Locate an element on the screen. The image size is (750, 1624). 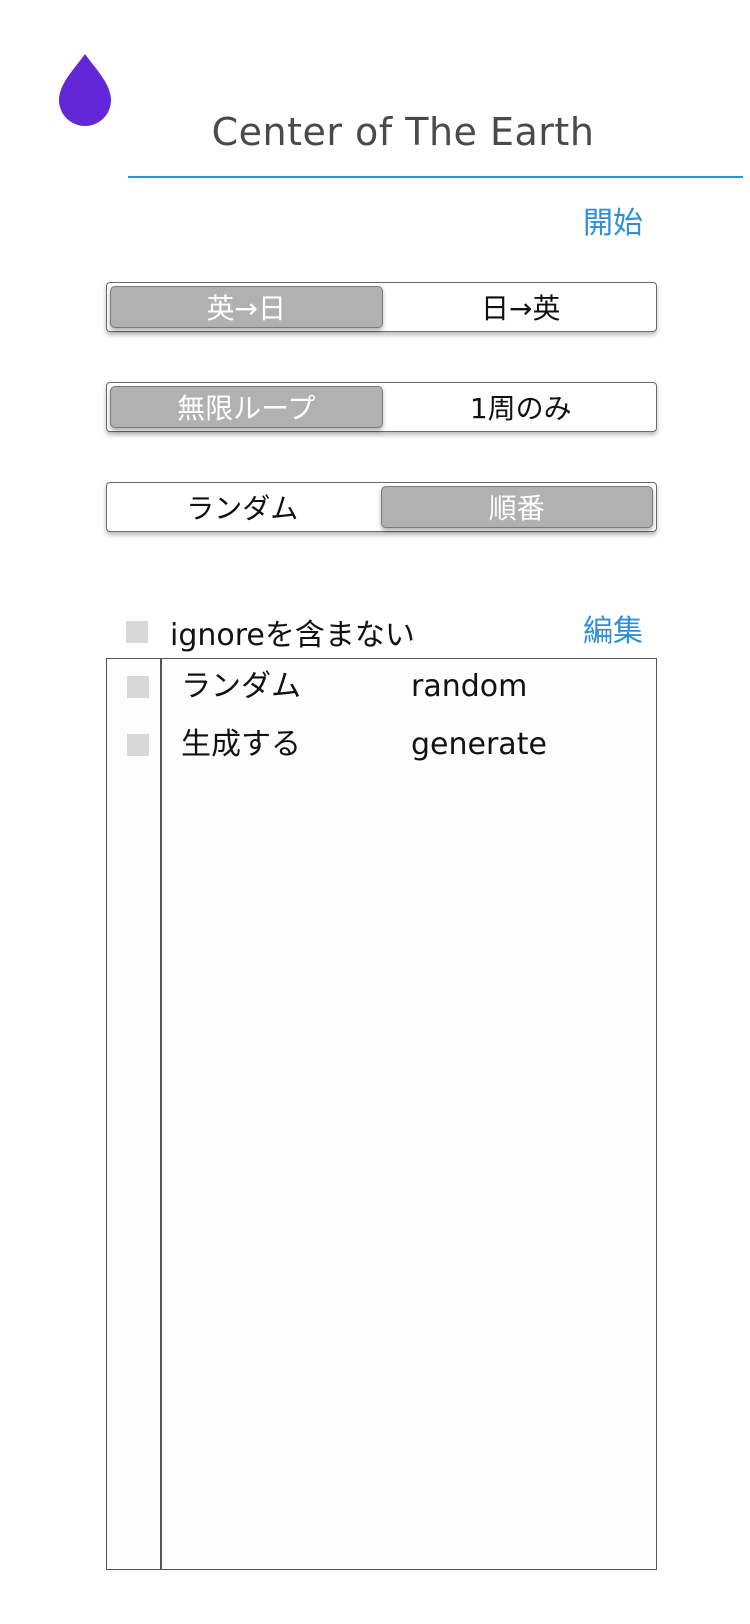
word-japanese: 生成する is located at coordinates (241, 744).